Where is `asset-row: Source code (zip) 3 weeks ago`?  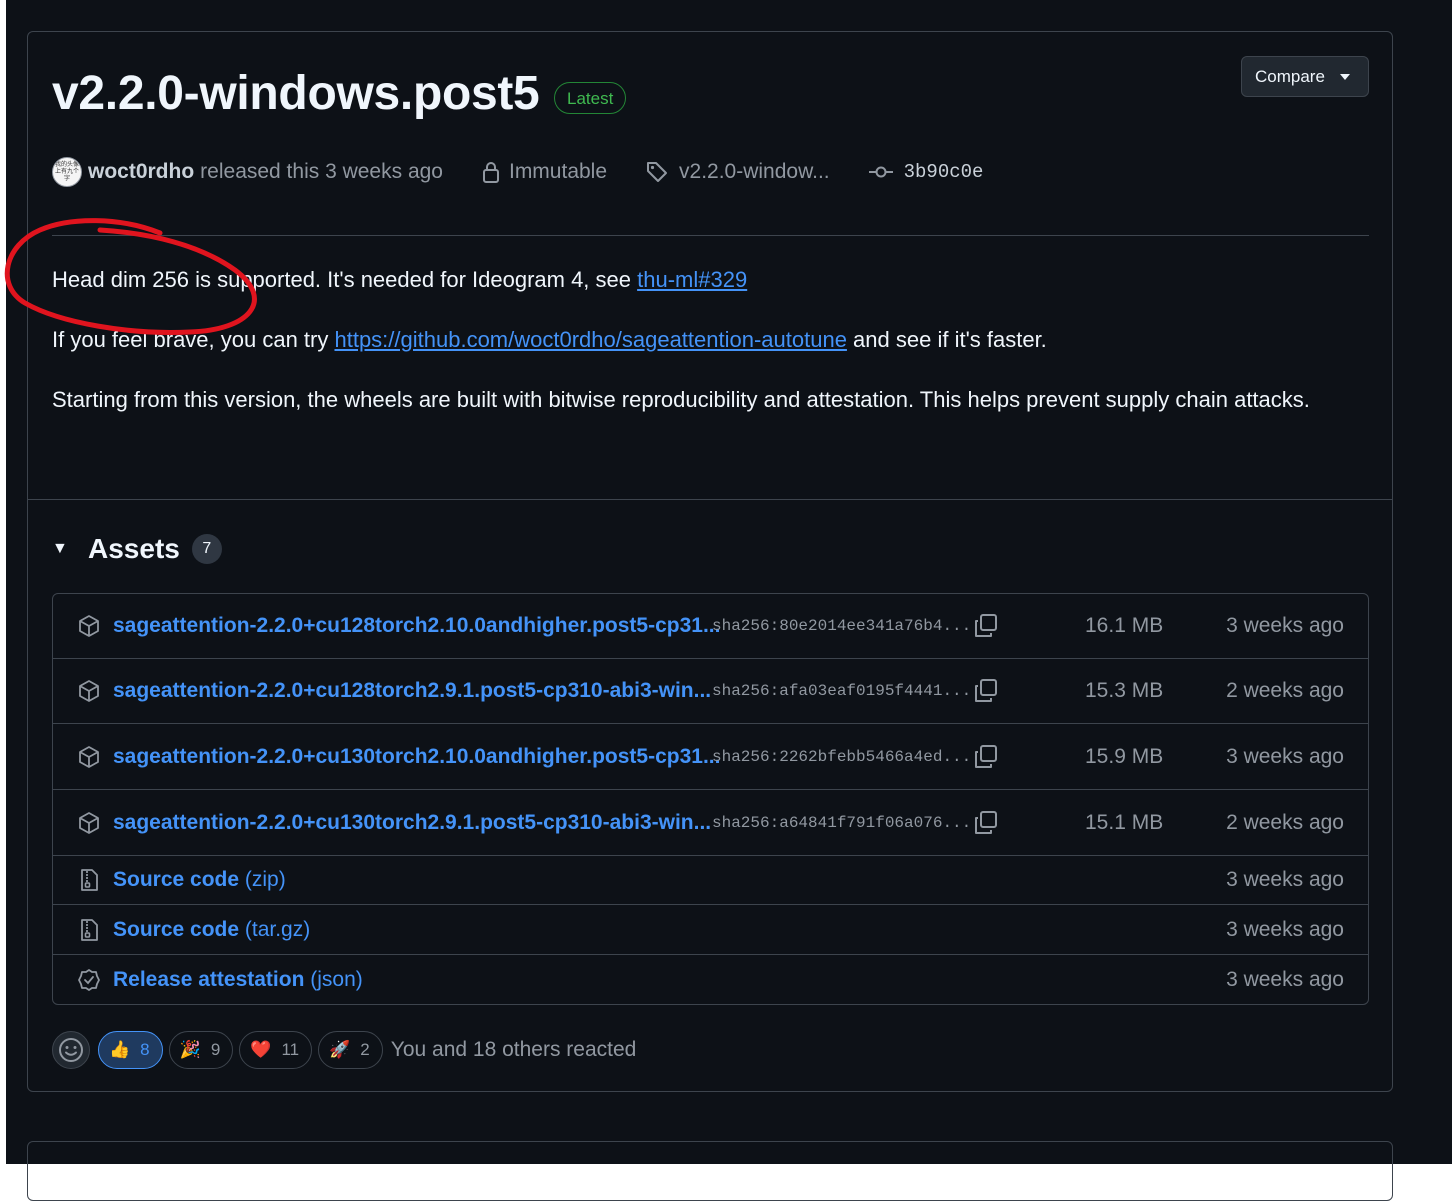 asset-row: Source code (zip) 3 weeks ago is located at coordinates (710, 880).